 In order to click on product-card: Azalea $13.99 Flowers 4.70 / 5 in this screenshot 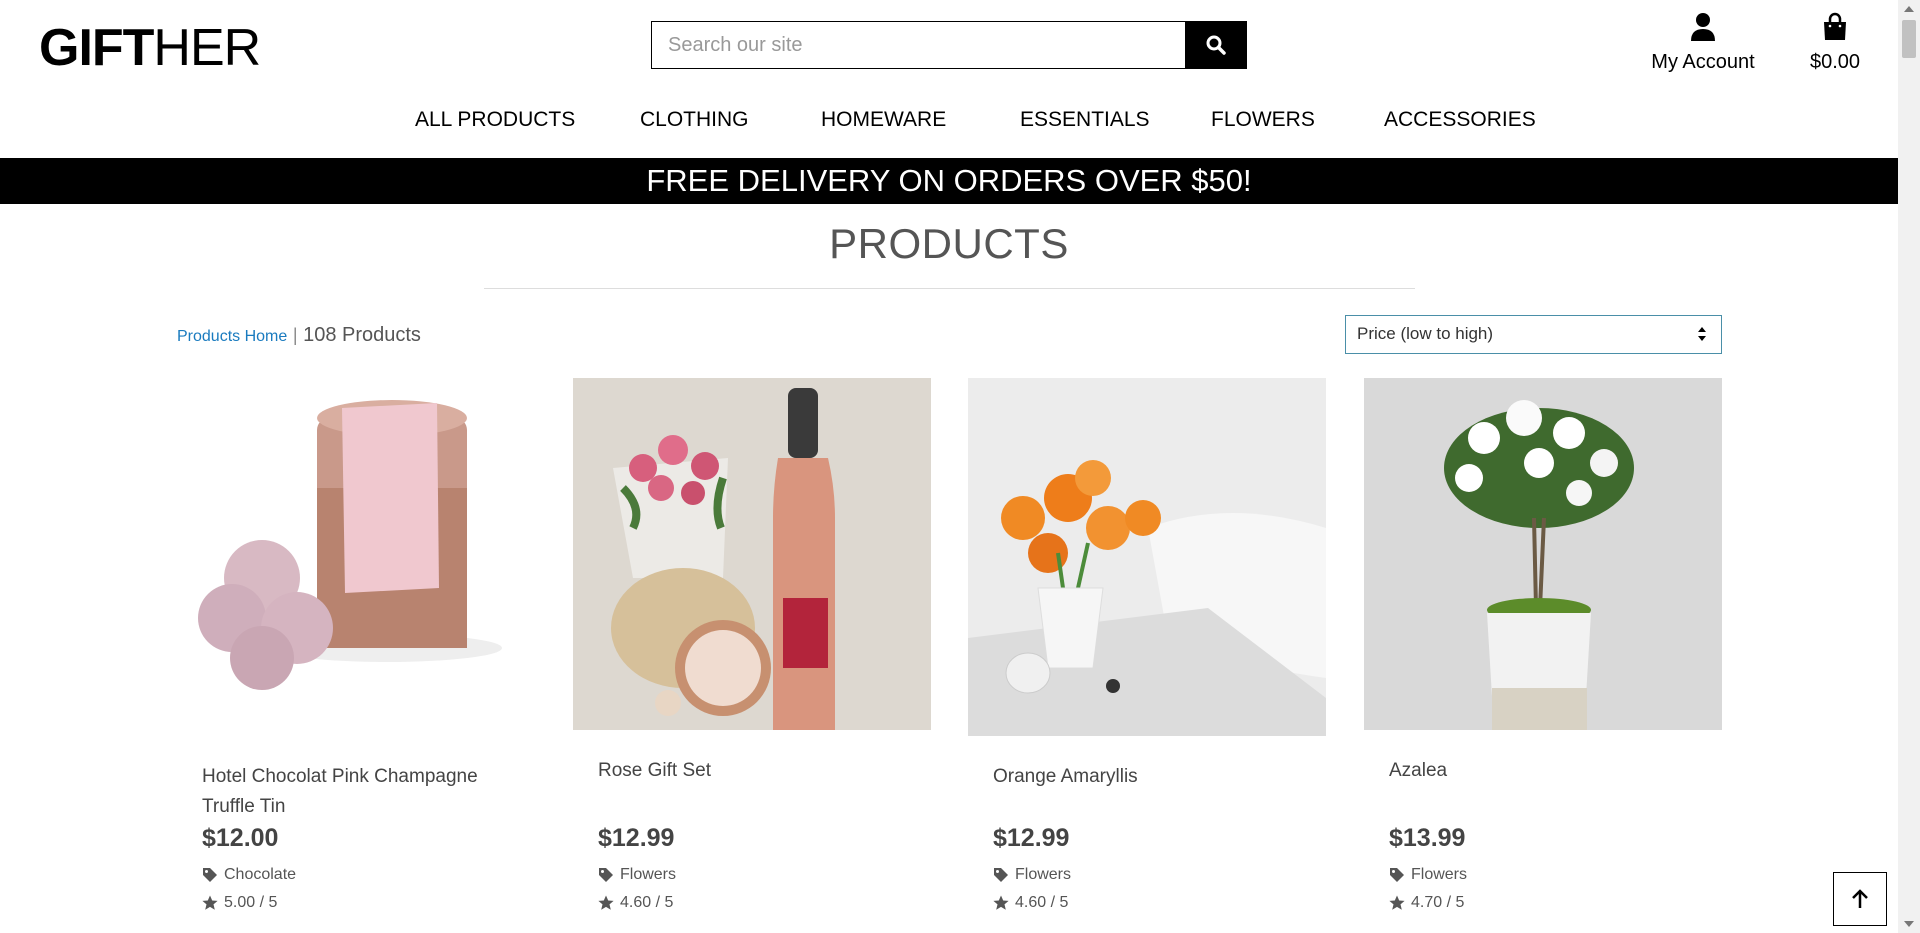, I will do `click(1543, 644)`.